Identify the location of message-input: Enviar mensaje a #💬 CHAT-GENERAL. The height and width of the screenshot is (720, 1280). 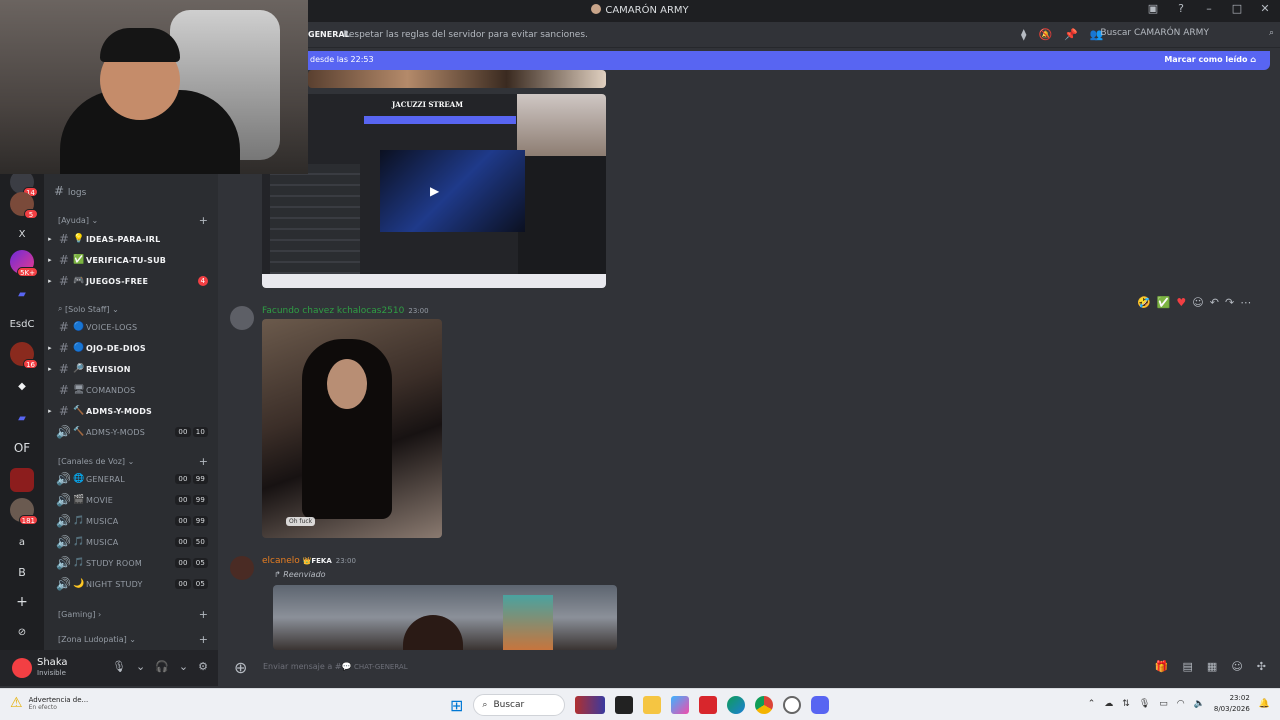
(335, 666).